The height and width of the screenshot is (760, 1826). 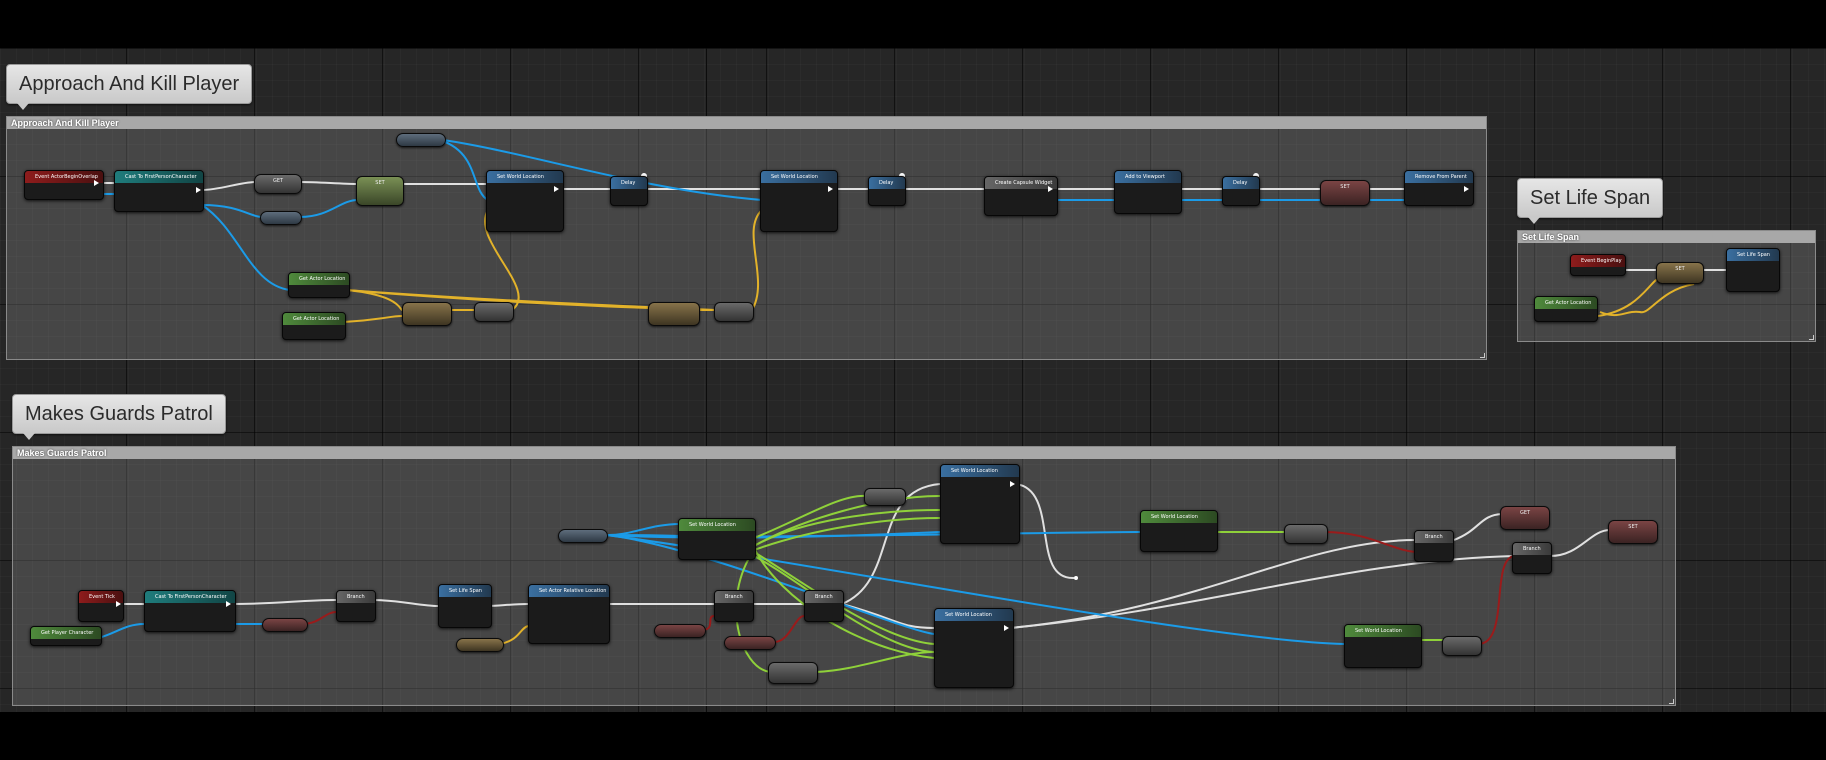 I want to click on node-title: Set Actor Relative Location, so click(x=569, y=591).